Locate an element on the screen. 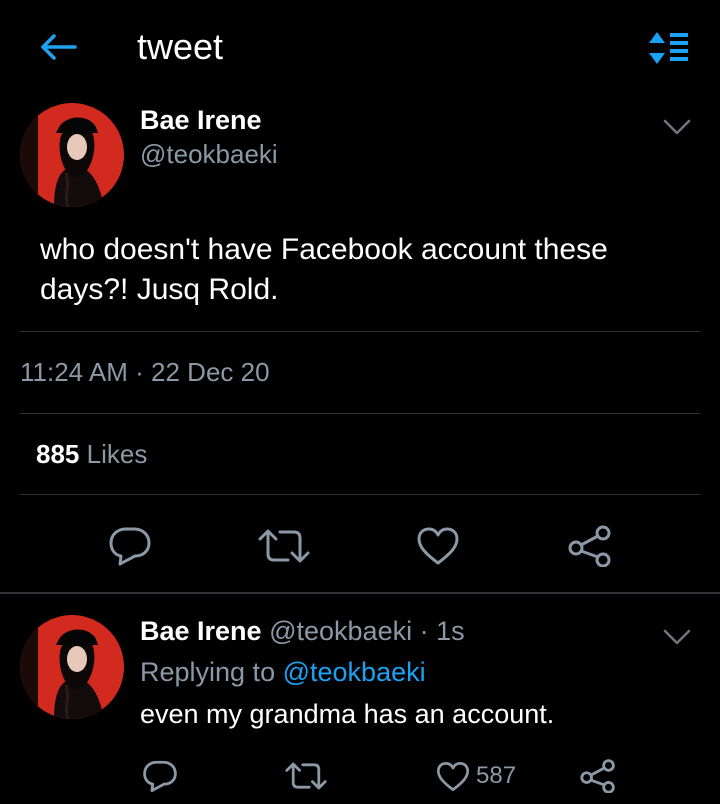 The width and height of the screenshot is (720, 804). section-divider is located at coordinates (360, 593).